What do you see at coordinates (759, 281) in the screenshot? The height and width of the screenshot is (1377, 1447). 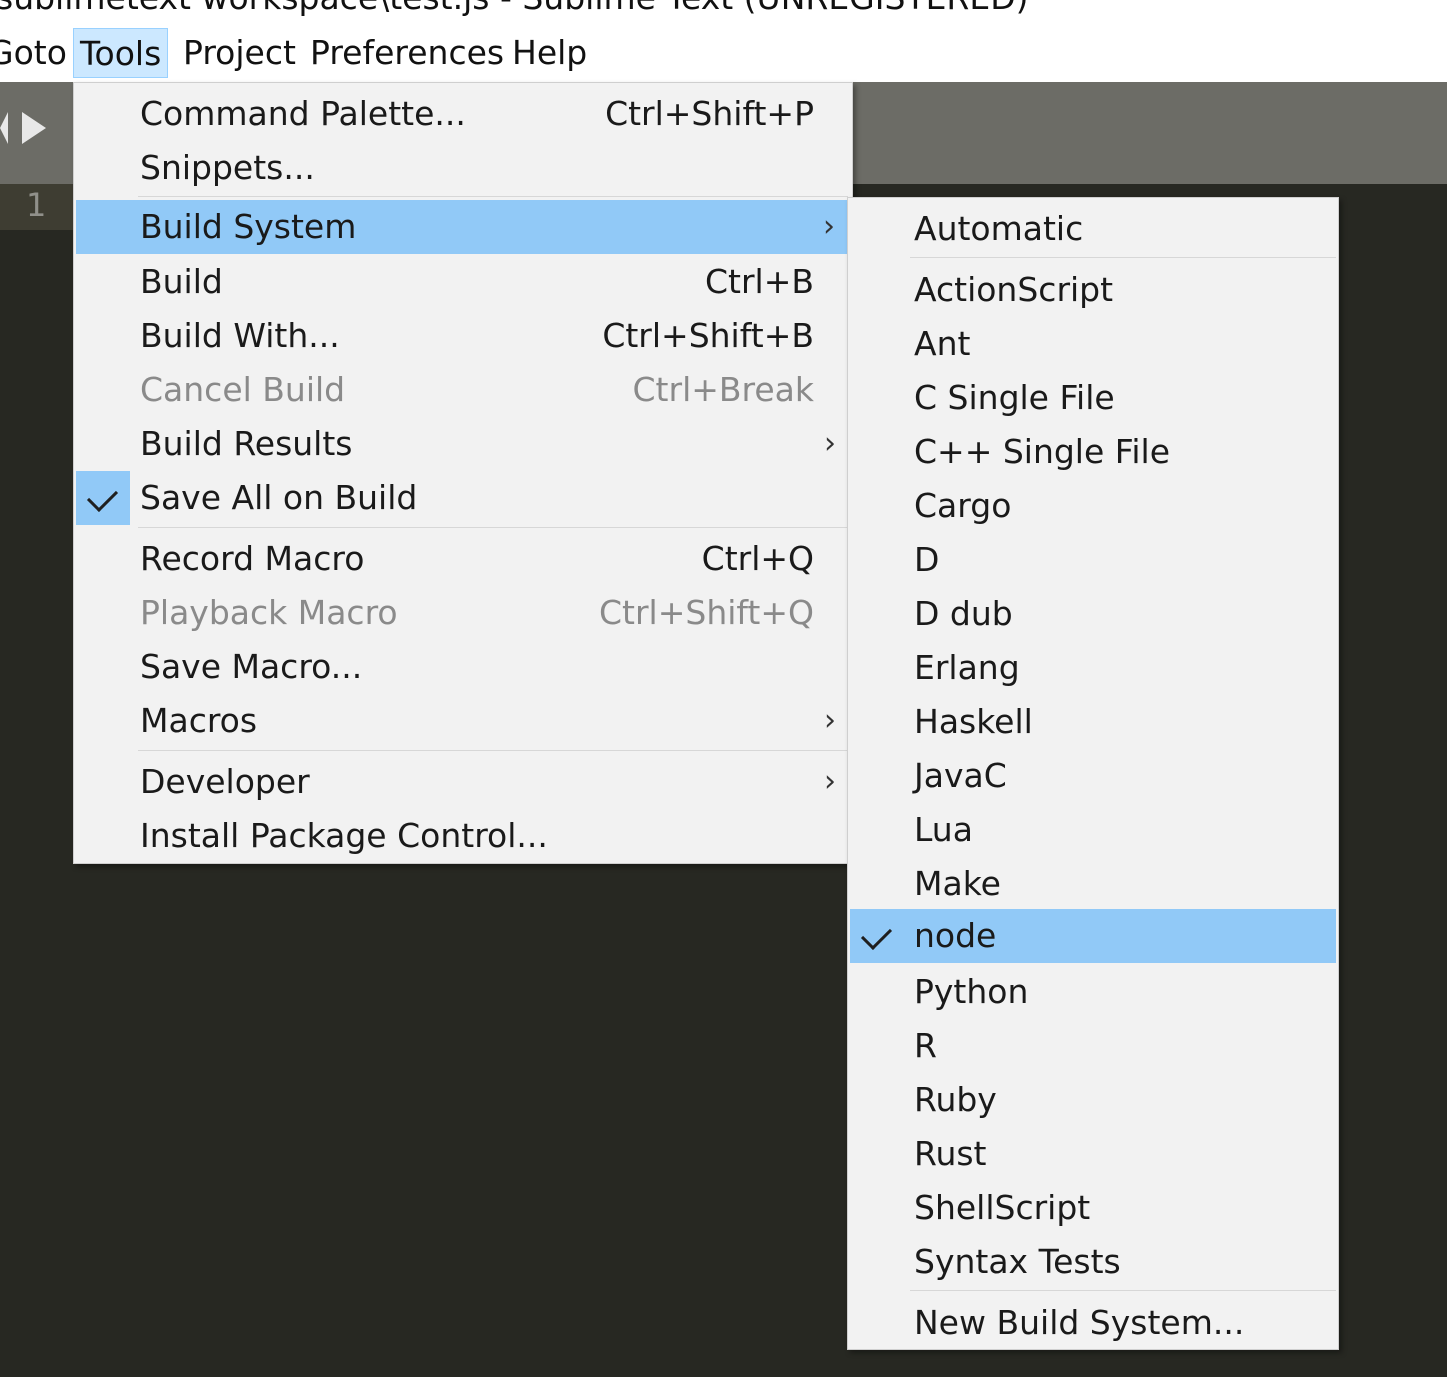 I see `shortcut: Ctrl+B` at bounding box center [759, 281].